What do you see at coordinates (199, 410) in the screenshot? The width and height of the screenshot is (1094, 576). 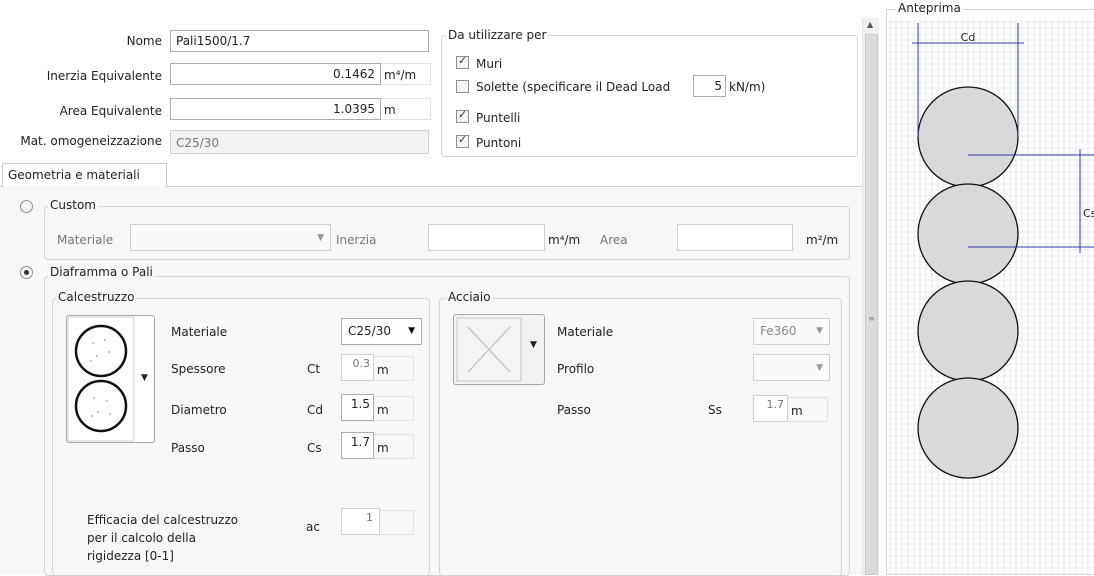 I see `diametro-label: Diametro` at bounding box center [199, 410].